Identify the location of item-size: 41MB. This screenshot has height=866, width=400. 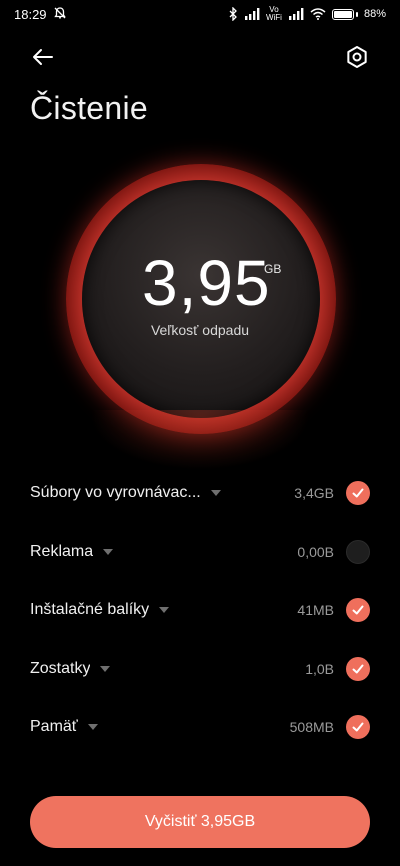
(315, 610).